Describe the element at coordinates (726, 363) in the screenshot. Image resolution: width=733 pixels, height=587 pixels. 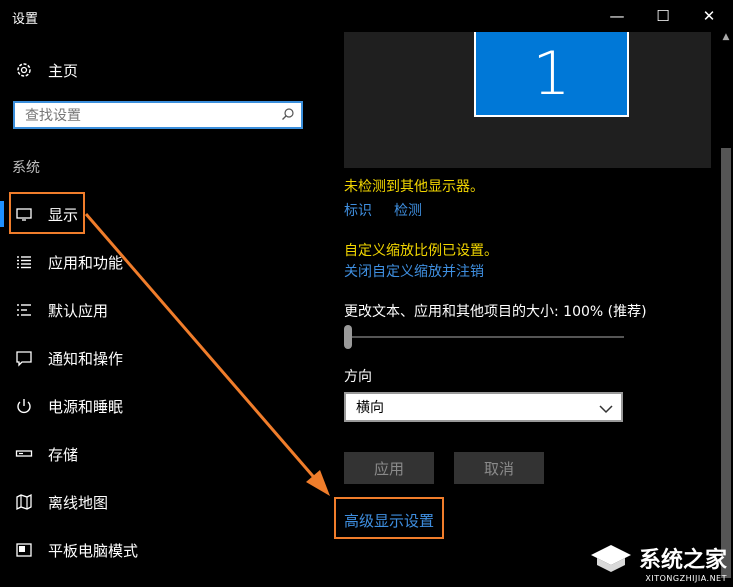
I see `scrollbar-thumb` at that location.